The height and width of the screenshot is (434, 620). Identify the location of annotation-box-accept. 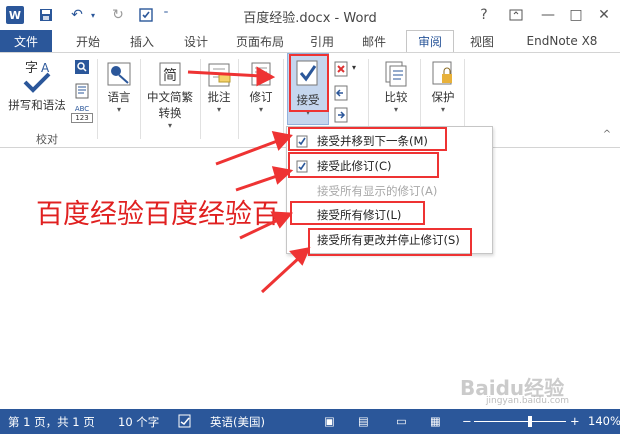
(309, 83).